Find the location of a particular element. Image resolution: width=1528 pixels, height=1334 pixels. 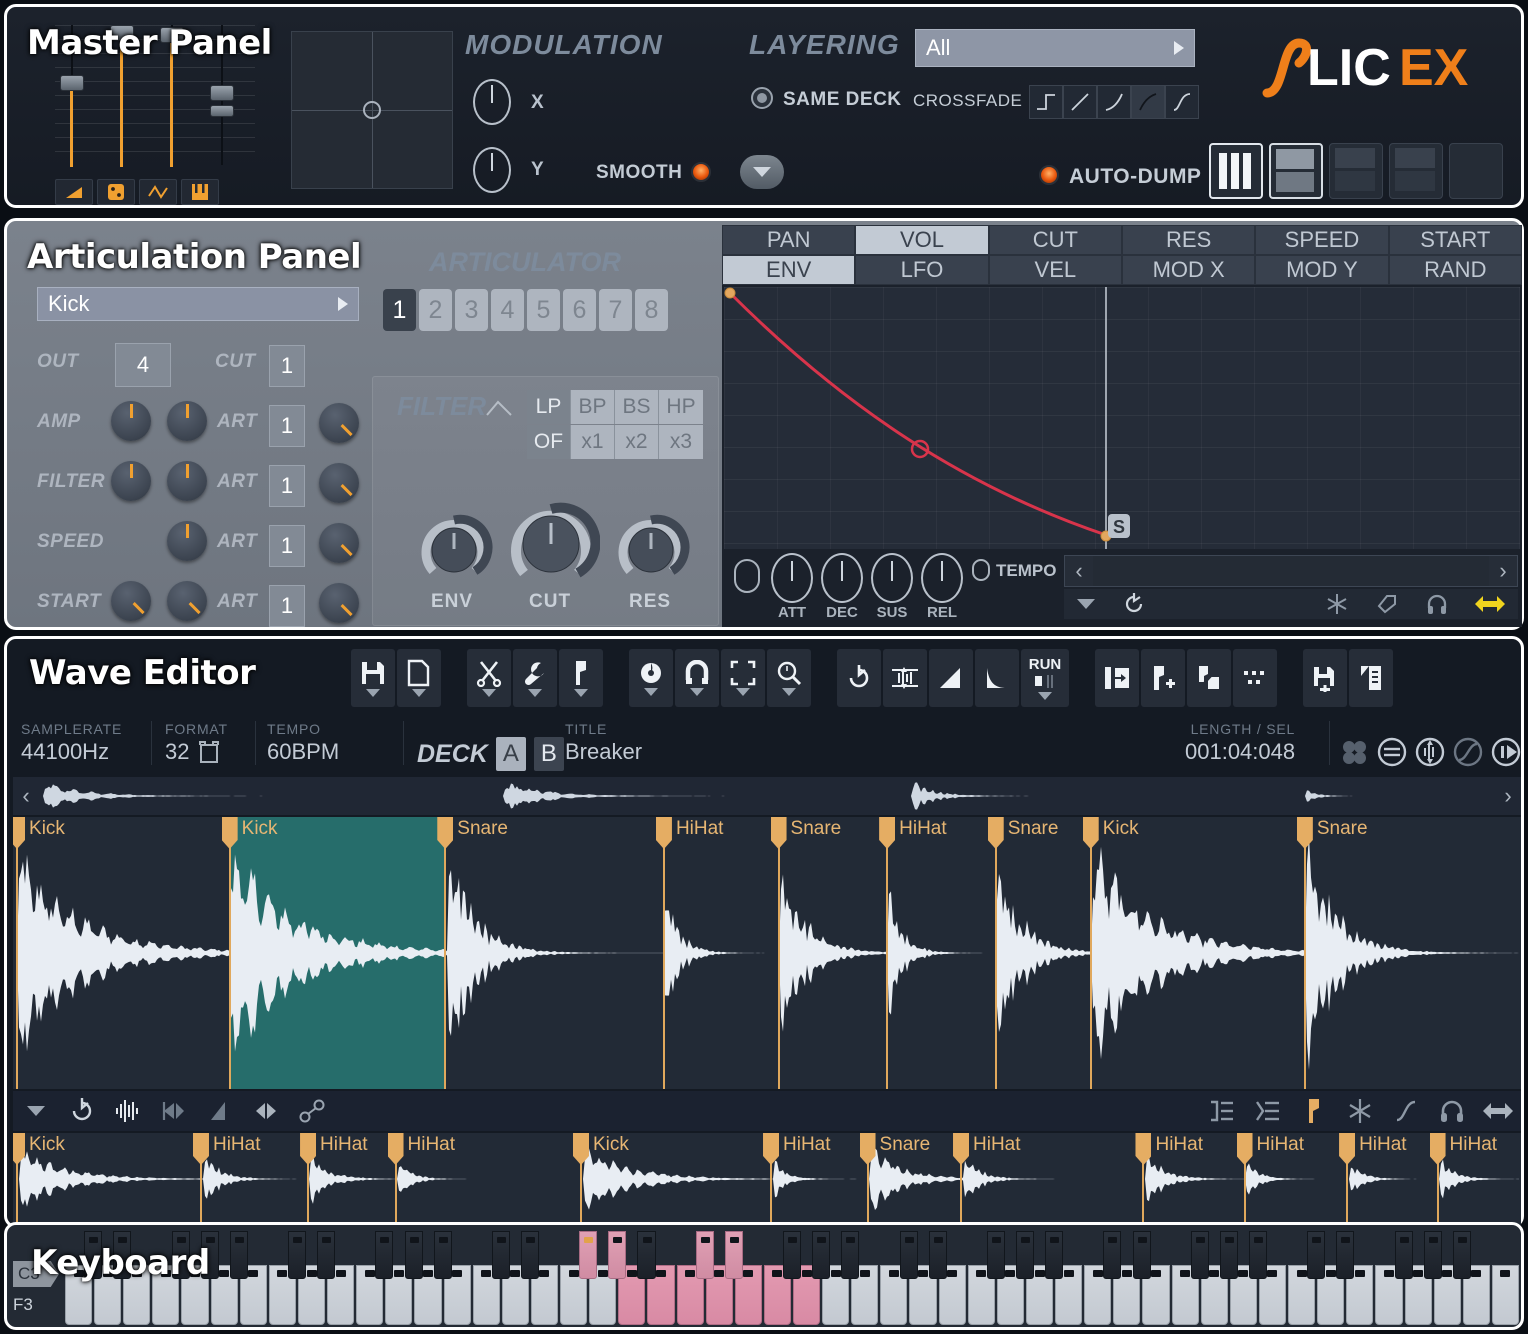

attack-knob is located at coordinates (792, 578).